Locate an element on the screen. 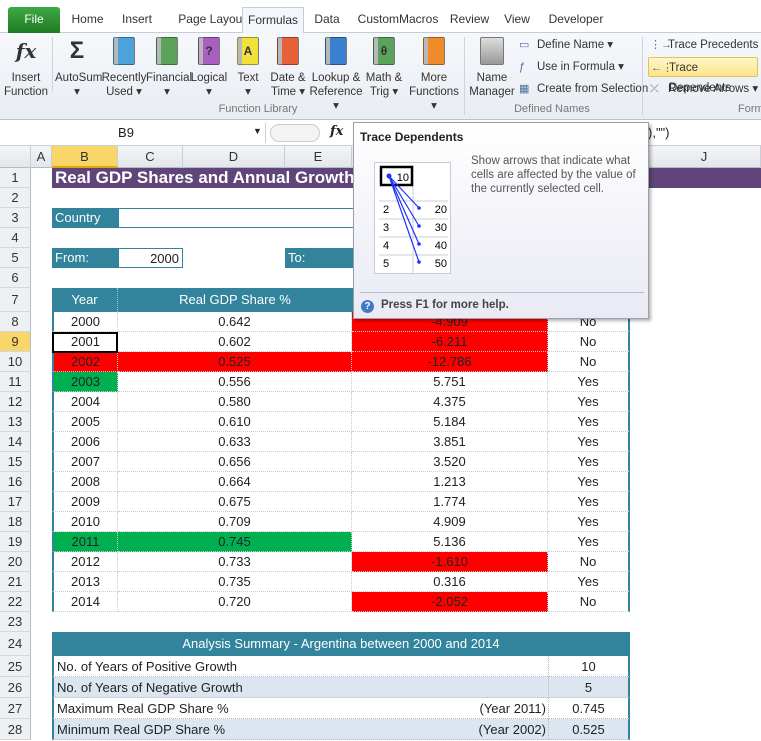  row-header-12: 12 is located at coordinates (15, 402).